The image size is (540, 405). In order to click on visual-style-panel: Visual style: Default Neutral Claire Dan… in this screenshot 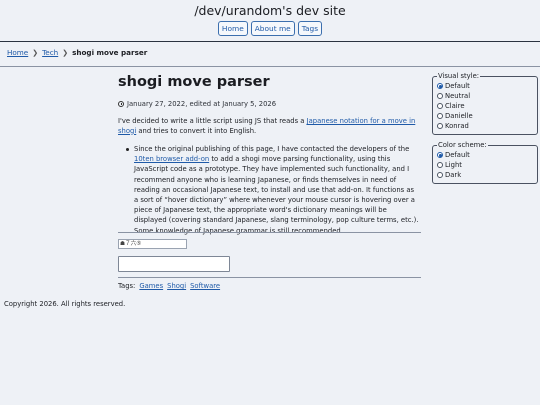, I will do `click(485, 103)`.